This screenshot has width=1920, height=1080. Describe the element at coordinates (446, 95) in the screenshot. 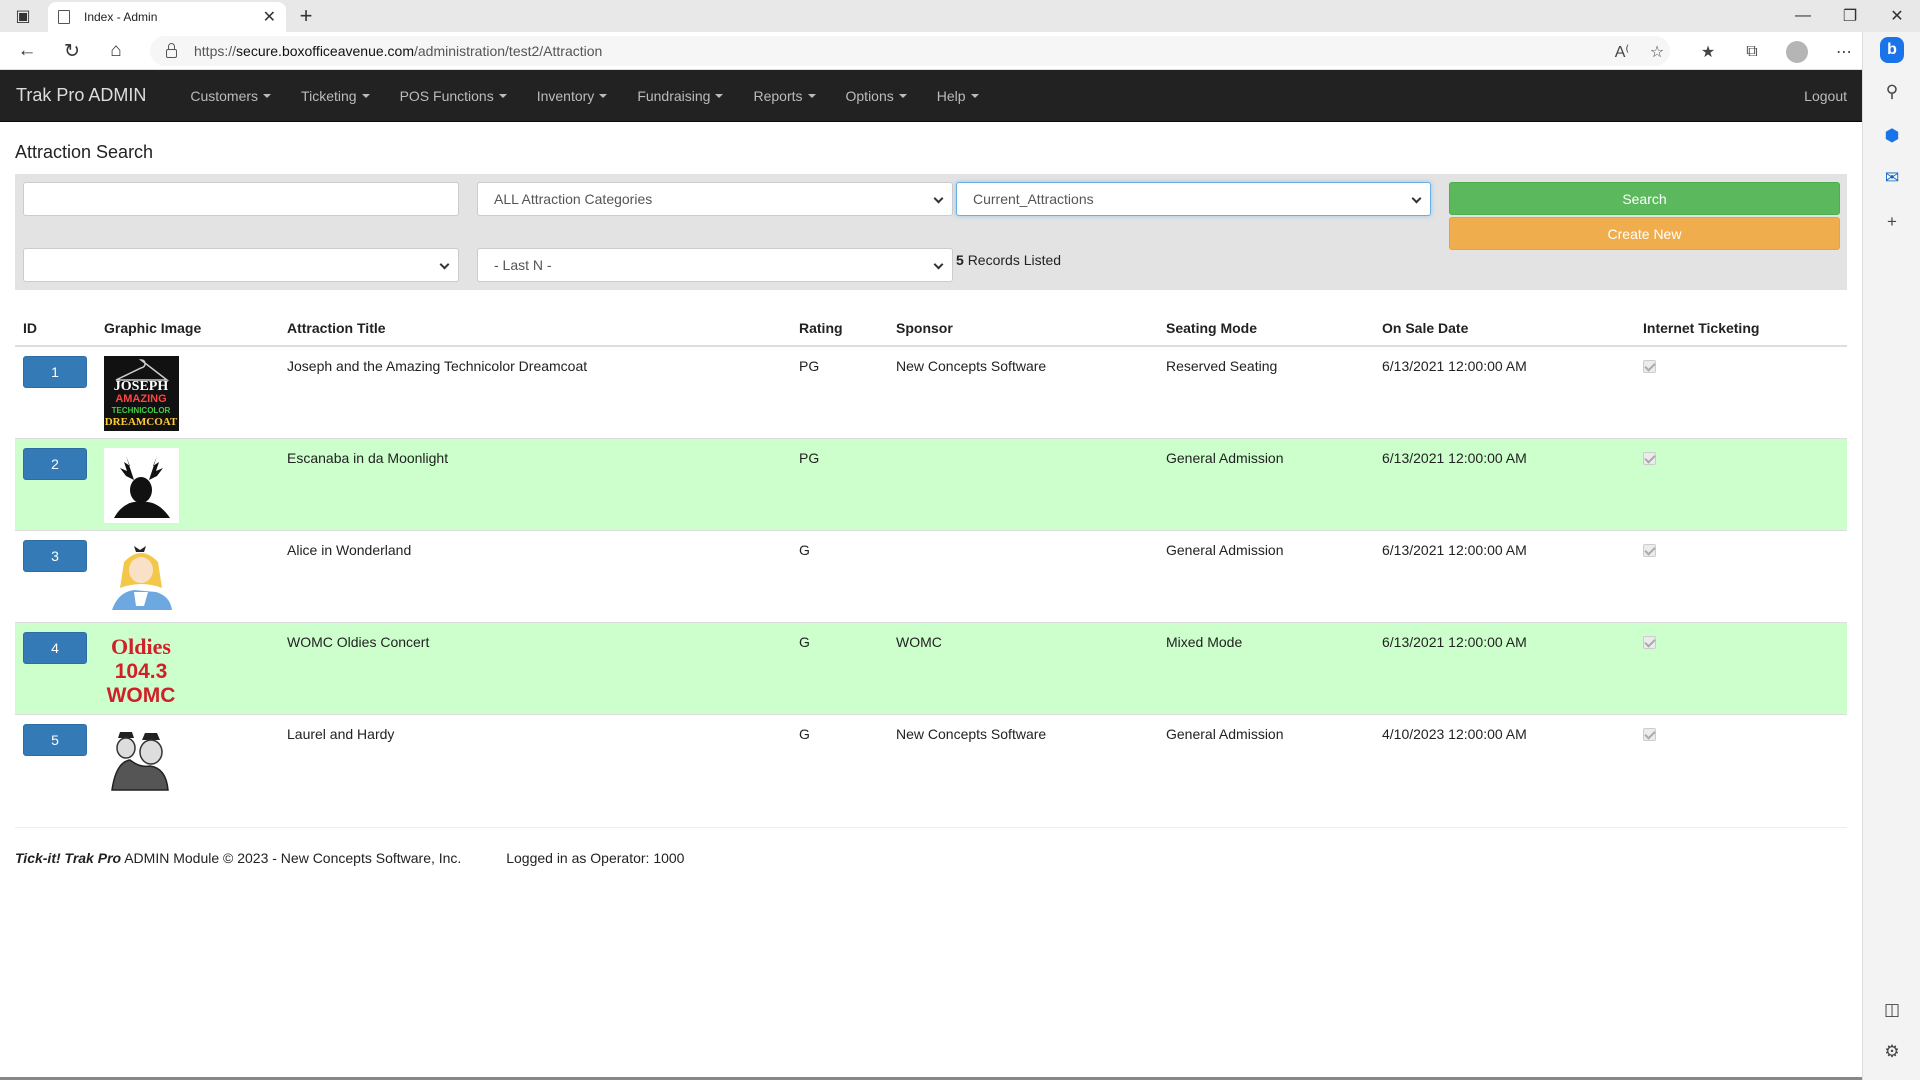

I see `menu-label: POS Functions` at that location.